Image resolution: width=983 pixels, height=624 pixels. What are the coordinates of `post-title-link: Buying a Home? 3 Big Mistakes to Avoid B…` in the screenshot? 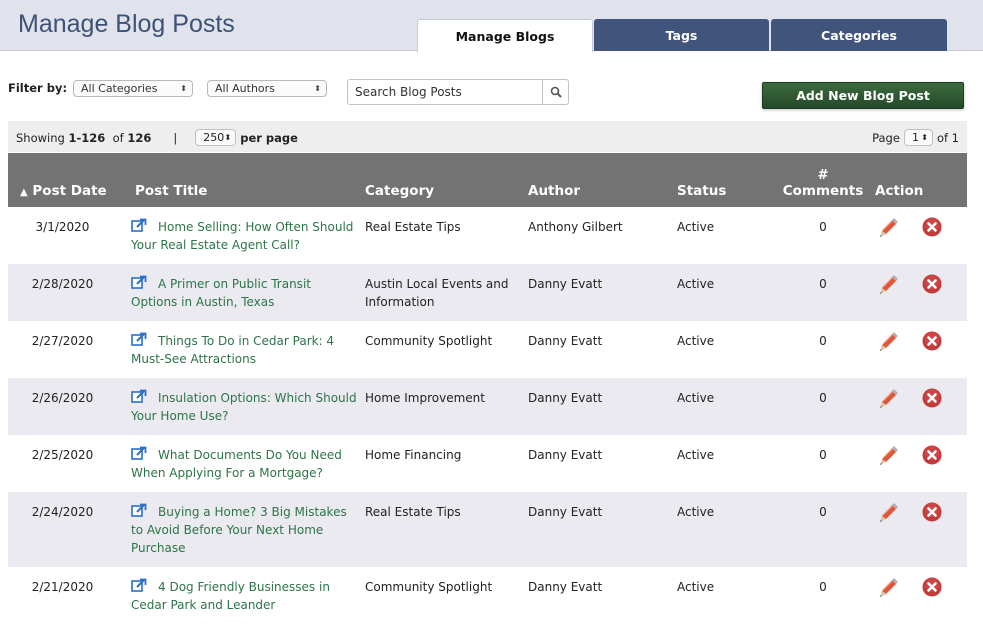 It's located at (239, 530).